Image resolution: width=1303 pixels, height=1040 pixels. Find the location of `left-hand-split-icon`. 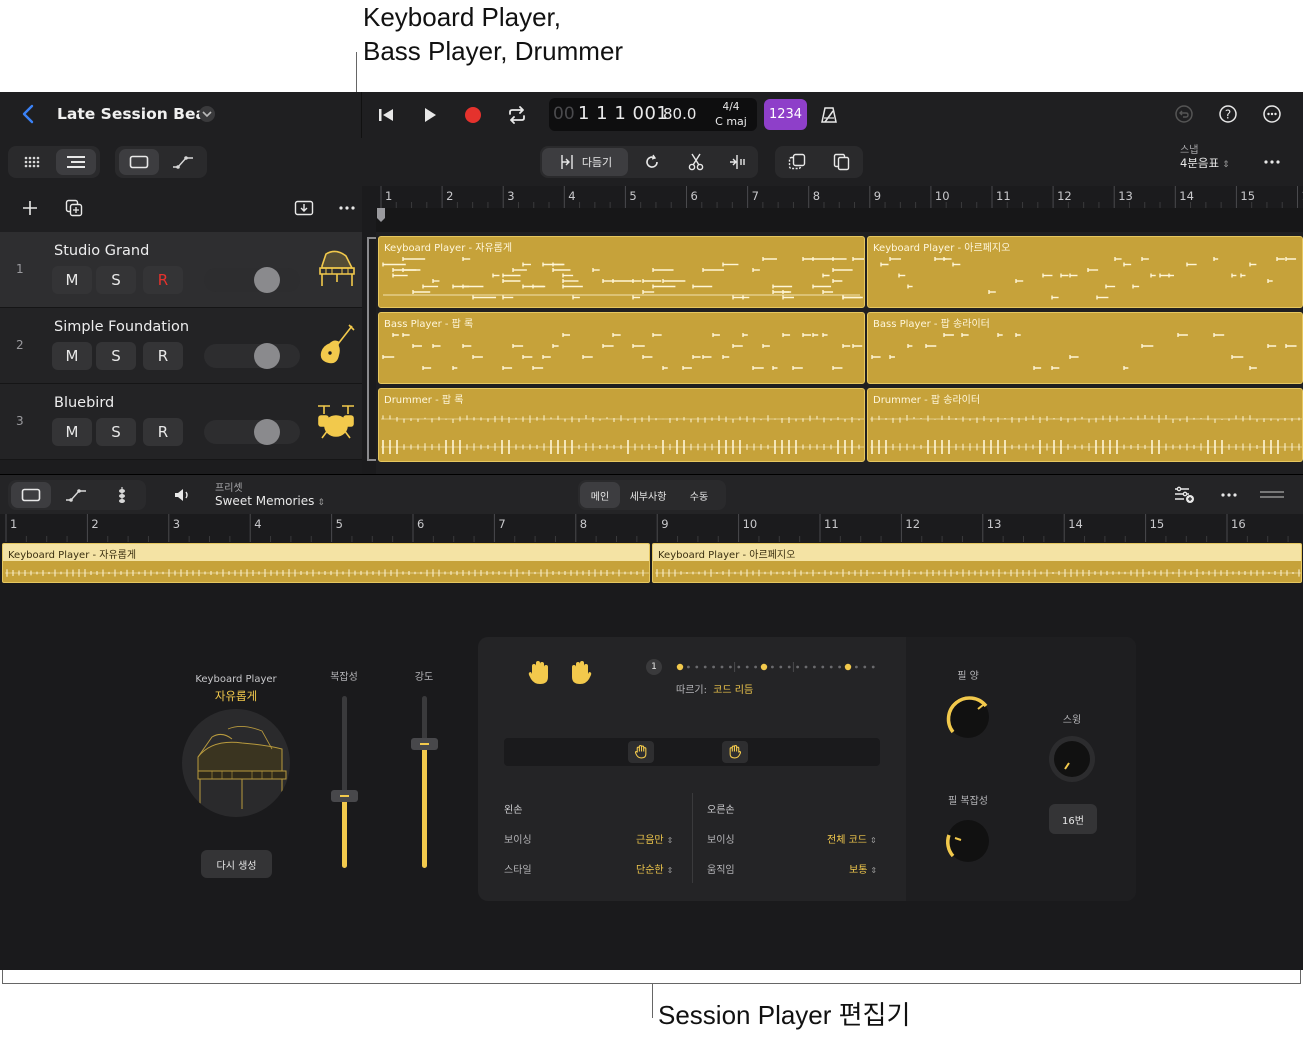

left-hand-split-icon is located at coordinates (641, 752).